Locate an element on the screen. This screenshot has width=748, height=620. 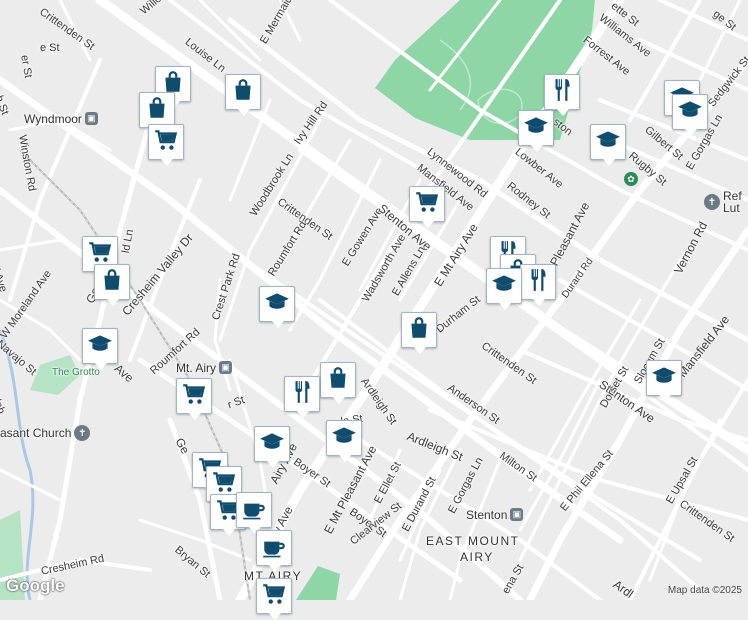
place-wyndmoor: Wyndmoor ▣ is located at coordinates (61, 118).